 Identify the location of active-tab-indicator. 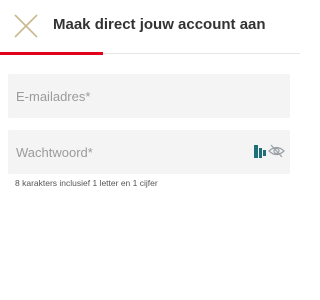
(51, 53).